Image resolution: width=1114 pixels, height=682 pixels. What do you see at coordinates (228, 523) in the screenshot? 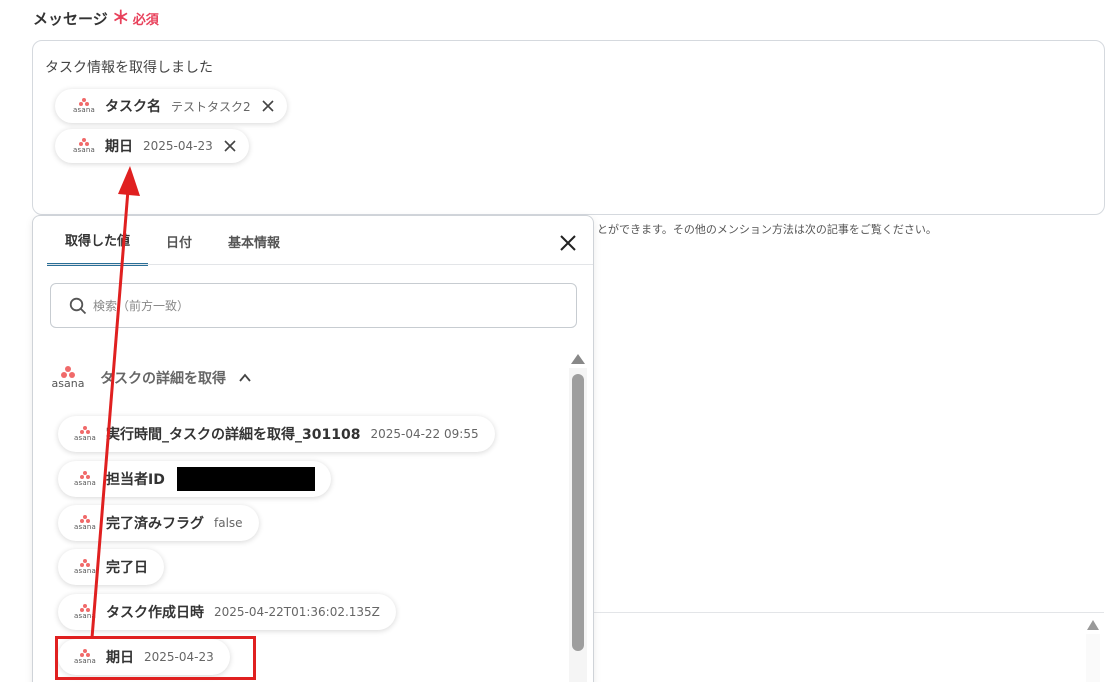
I see `item-value: false` at bounding box center [228, 523].